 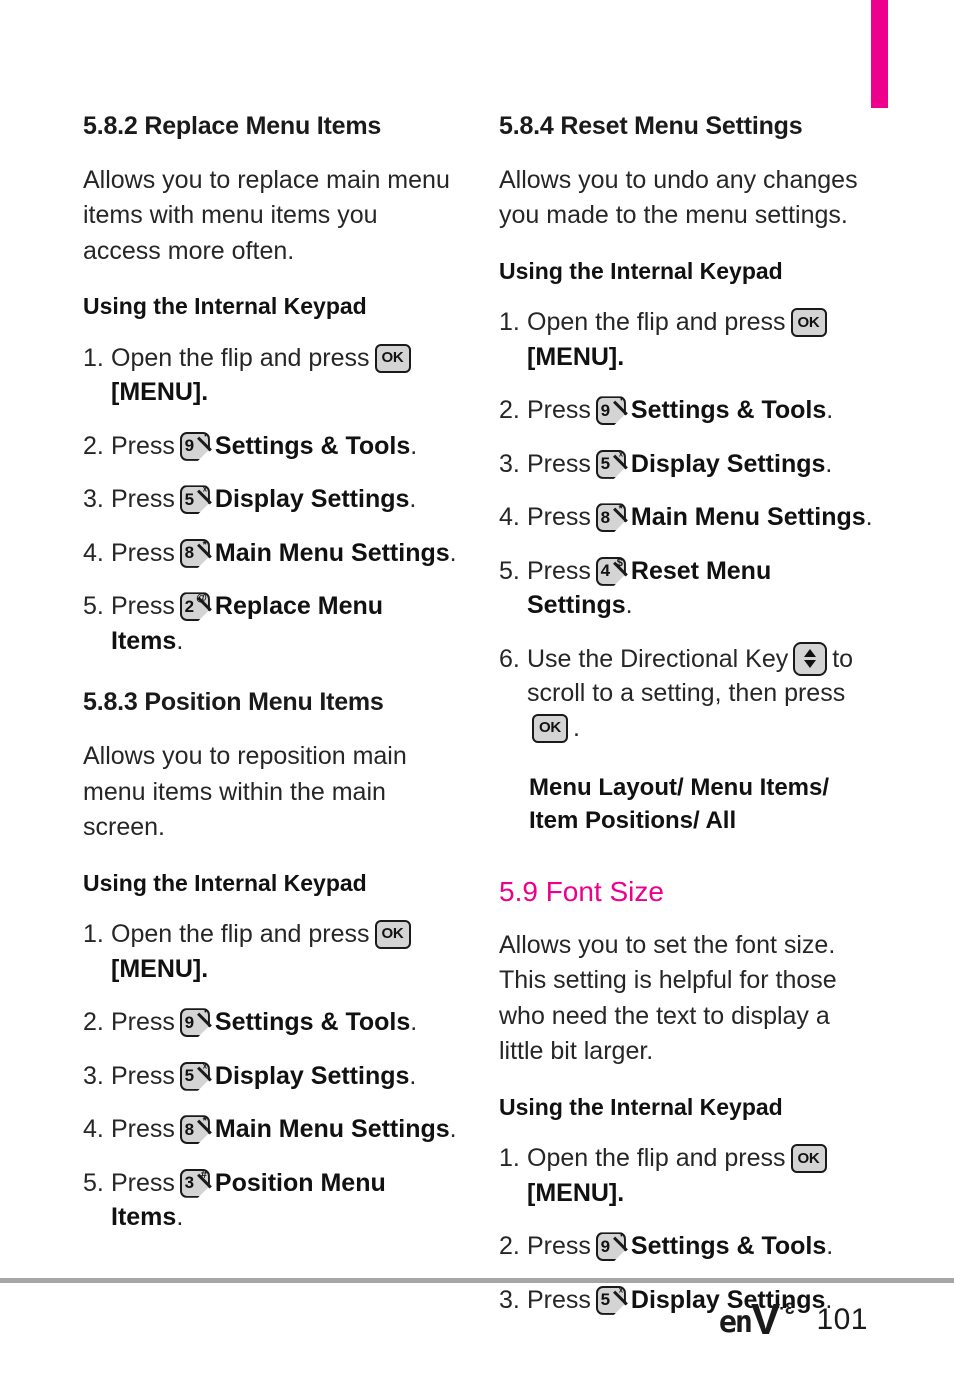 I want to click on step-second-line: scroll to a setting, then press OK., so click(x=700, y=710).